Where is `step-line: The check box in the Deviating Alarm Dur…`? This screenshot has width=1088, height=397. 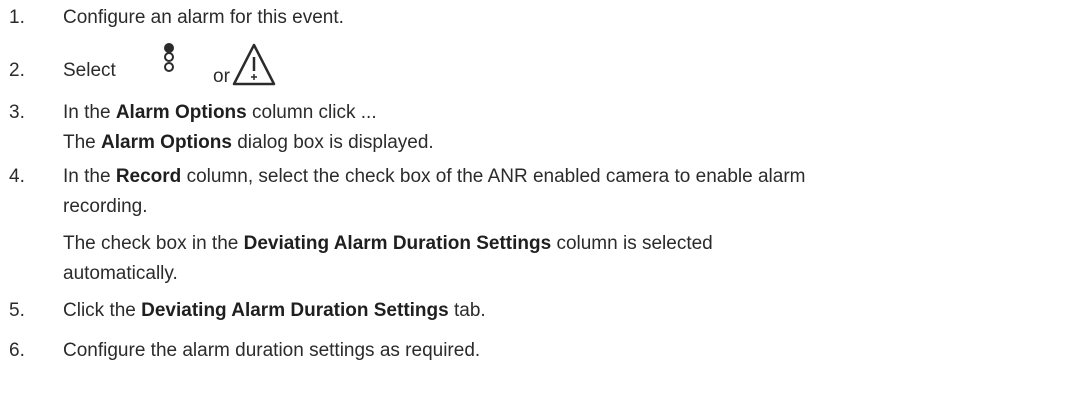
step-line: The check box in the Deviating Alarm Dur… is located at coordinates (388, 244).